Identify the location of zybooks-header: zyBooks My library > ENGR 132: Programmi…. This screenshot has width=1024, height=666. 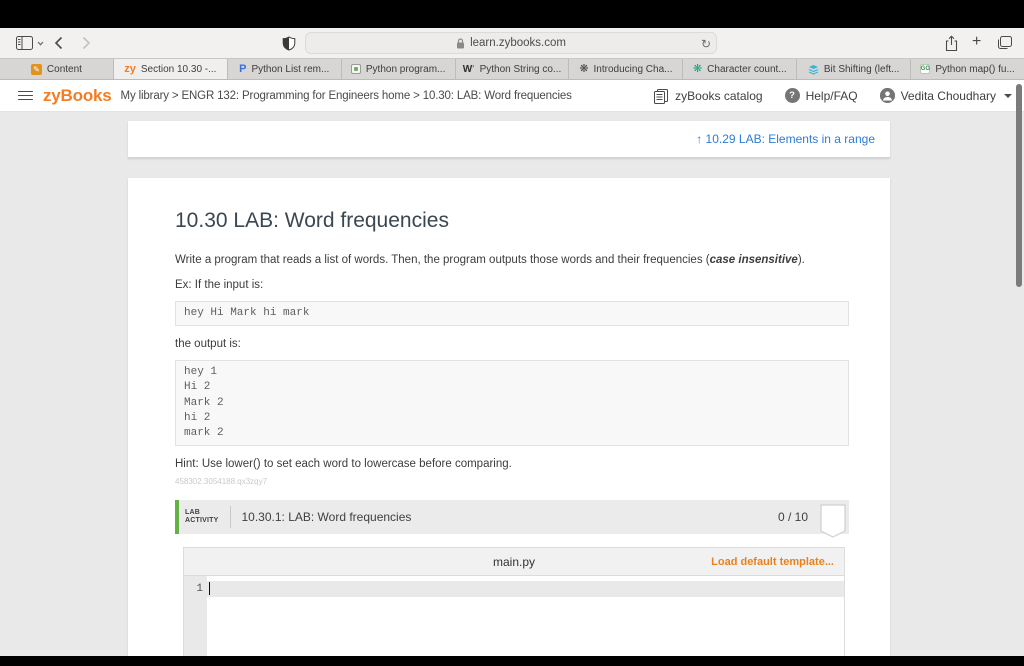
(512, 96).